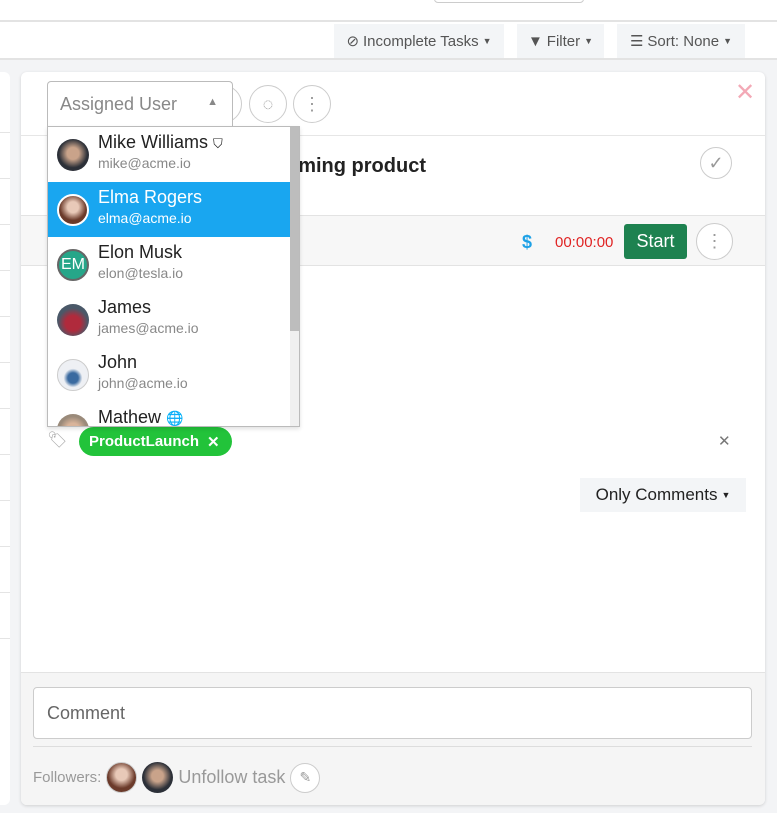  I want to click on sort-button: ☰ Sort: None ▼, so click(681, 41).